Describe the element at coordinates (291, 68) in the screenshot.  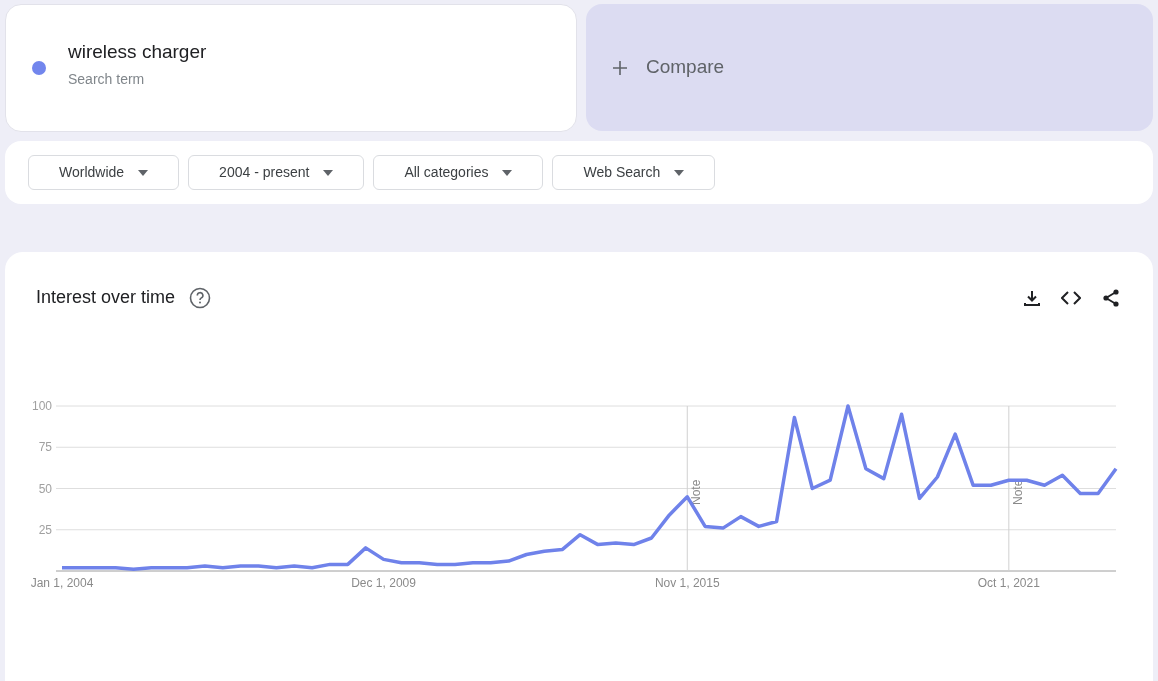
I see `search-term-card: wireless charger Search term` at that location.